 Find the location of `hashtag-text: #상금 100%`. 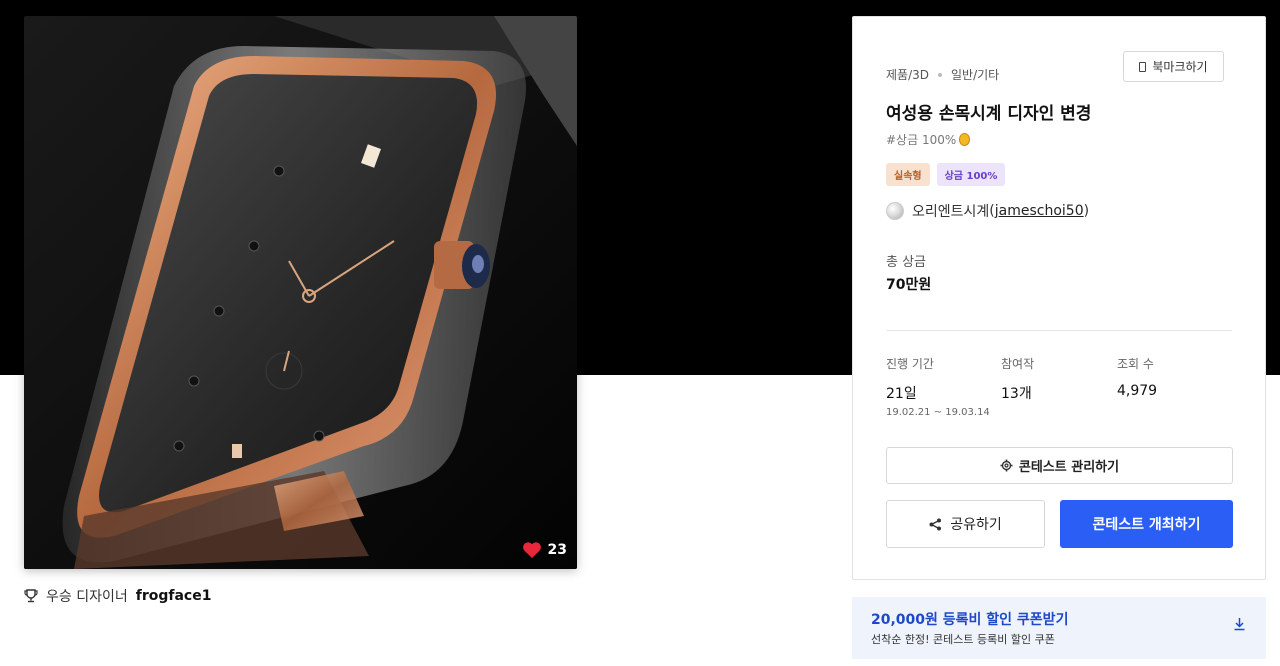

hashtag-text: #상금 100% is located at coordinates (921, 139).